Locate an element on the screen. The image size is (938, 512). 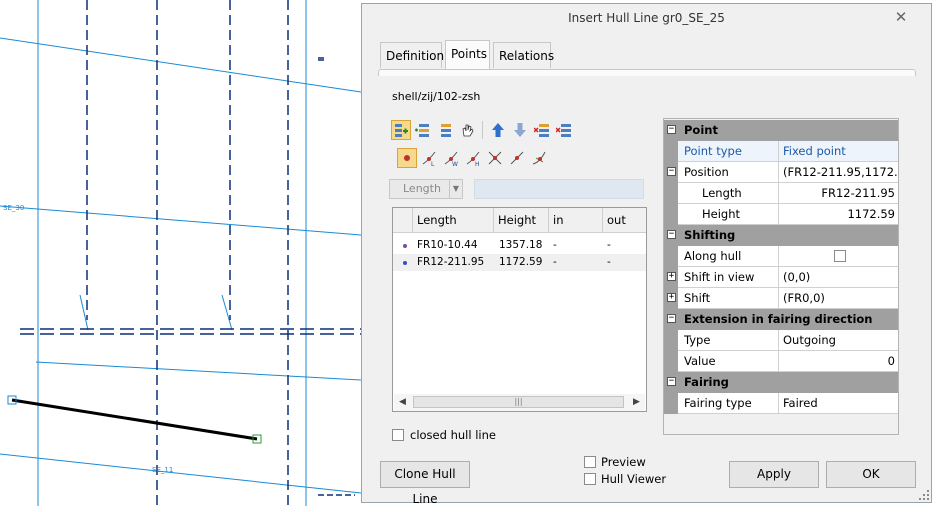
prop-height: Height 1172.59 is located at coordinates (781, 214).